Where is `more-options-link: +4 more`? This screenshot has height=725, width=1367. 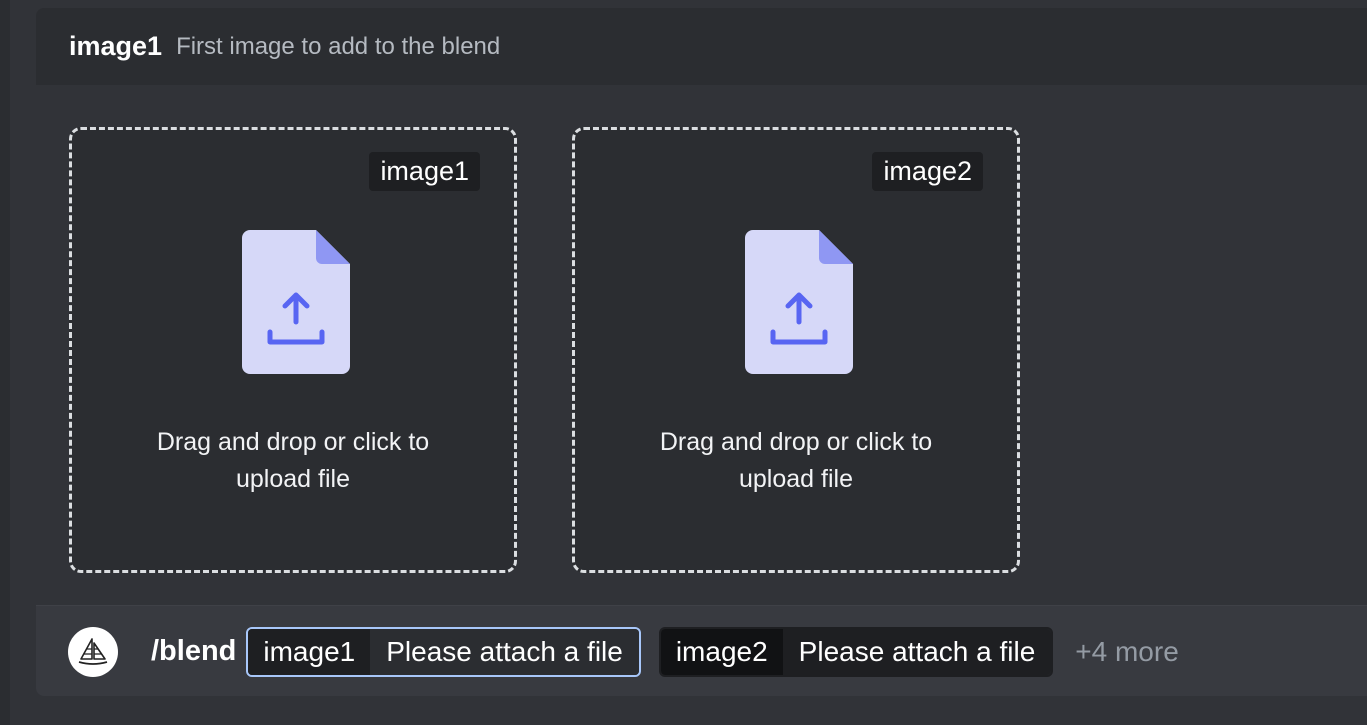
more-options-link: +4 more is located at coordinates (1127, 652).